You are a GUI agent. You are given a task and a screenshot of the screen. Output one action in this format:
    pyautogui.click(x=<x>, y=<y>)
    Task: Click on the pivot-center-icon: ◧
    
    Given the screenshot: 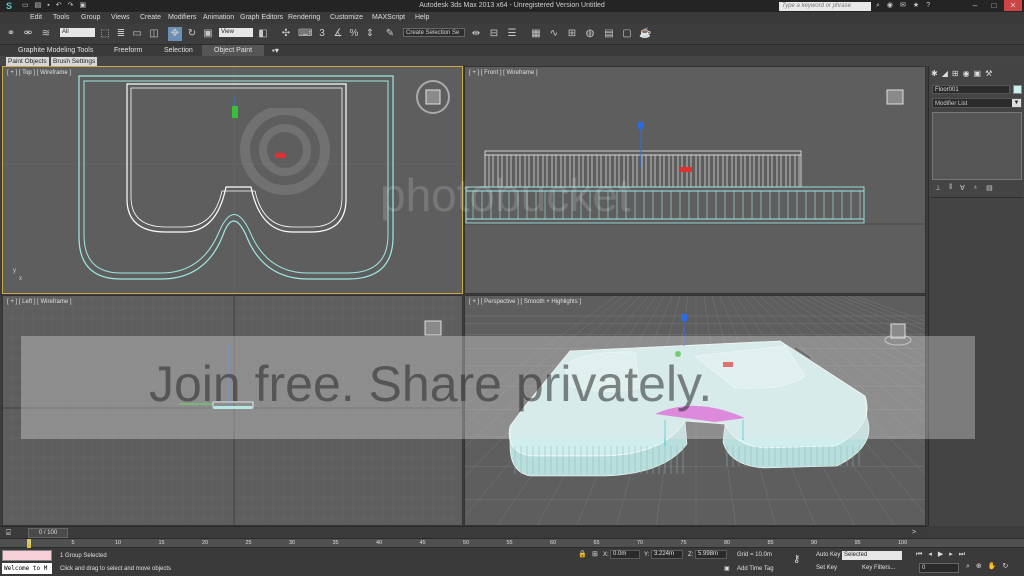 What is the action you would take?
    pyautogui.click(x=263, y=34)
    